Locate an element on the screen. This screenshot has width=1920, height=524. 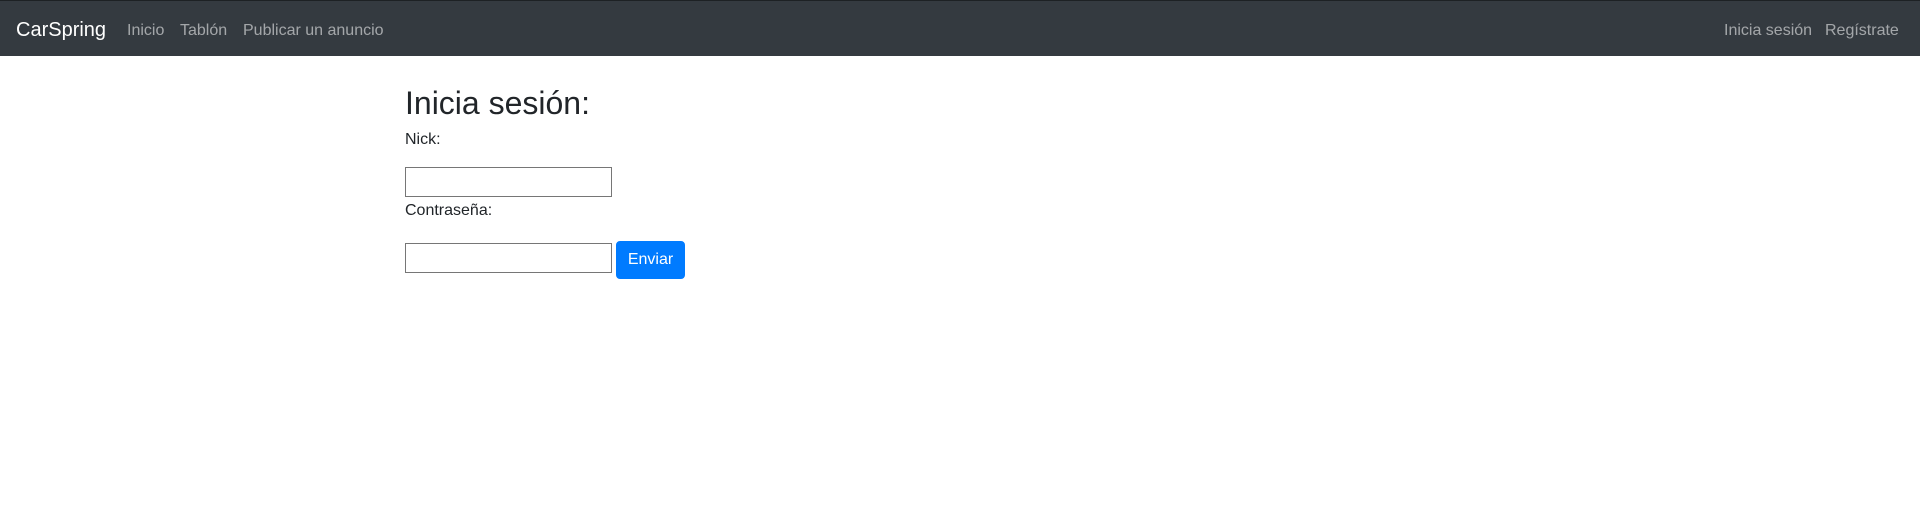
nav-link-registrate: Regístrate is located at coordinates (1862, 31).